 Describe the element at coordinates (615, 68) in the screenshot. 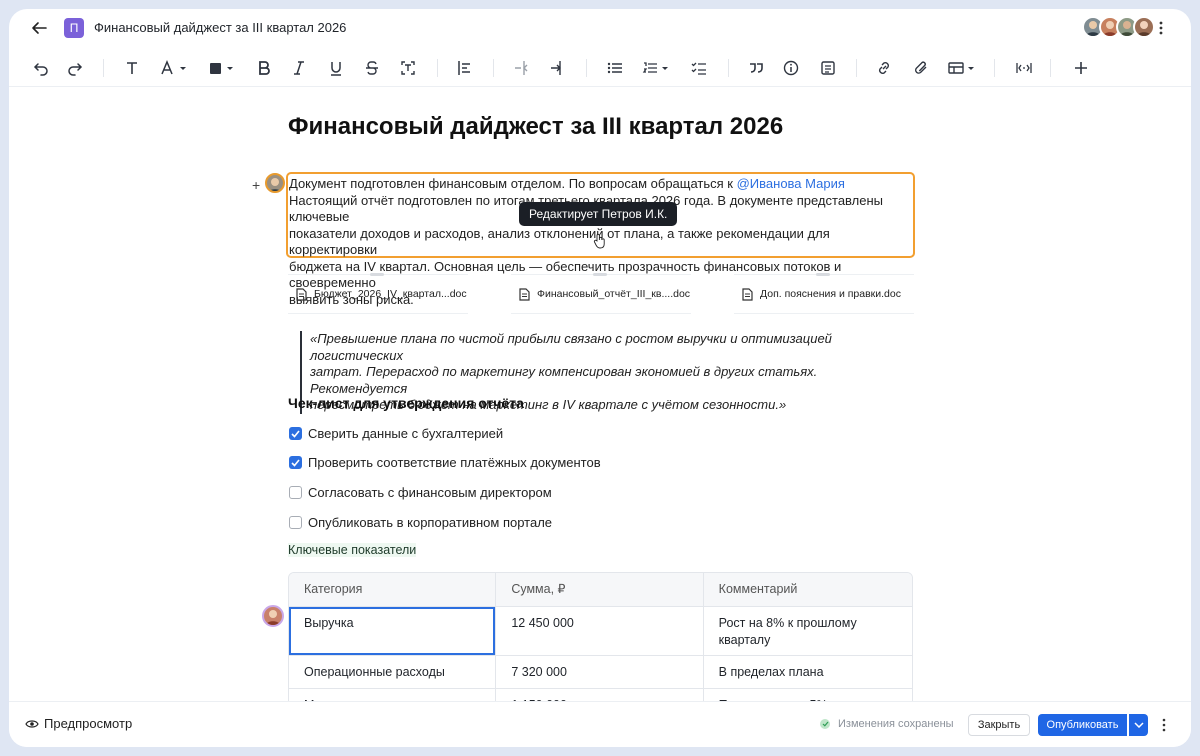

I see `bullet-list-icon` at that location.